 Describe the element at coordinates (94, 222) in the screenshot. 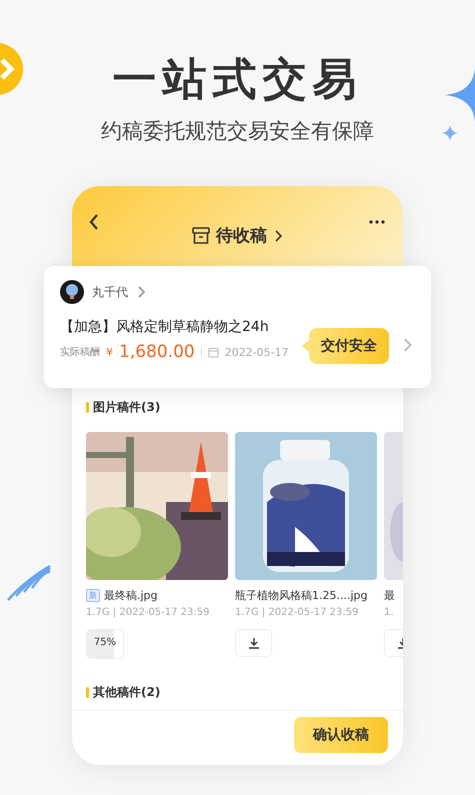

I see `back-icon` at that location.